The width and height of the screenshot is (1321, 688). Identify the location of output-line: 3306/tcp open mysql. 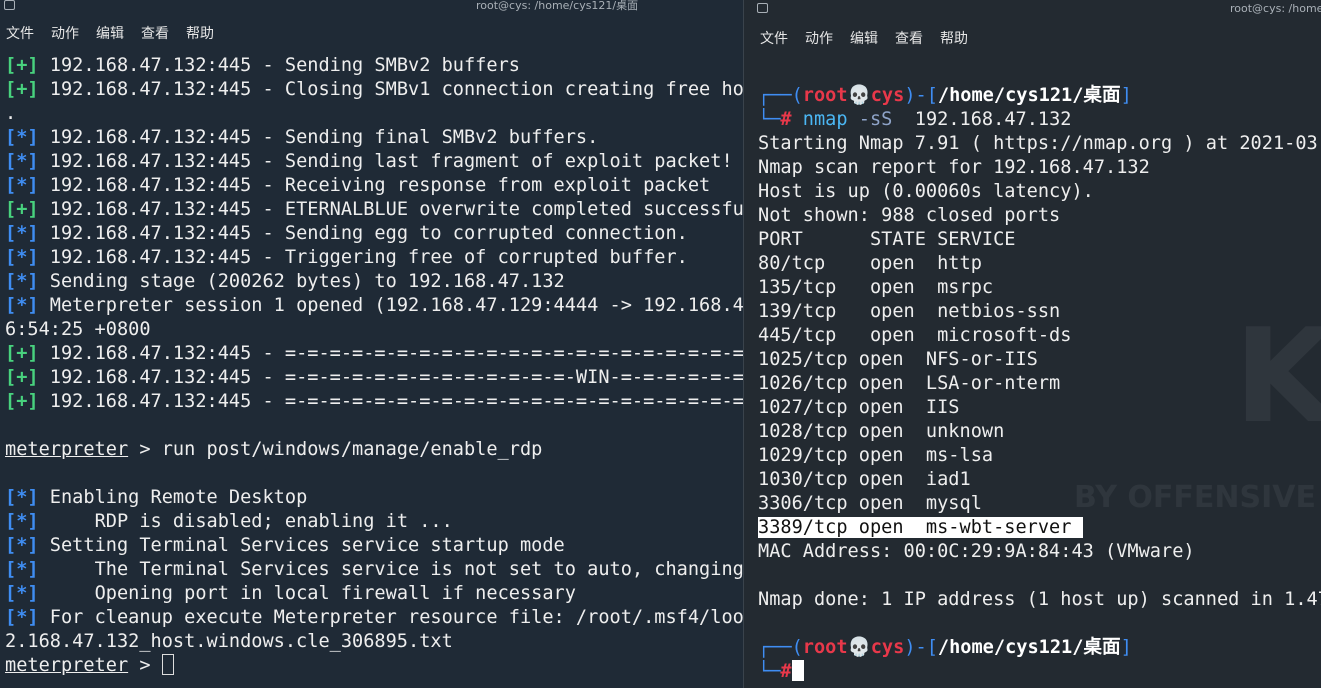
(1039, 504).